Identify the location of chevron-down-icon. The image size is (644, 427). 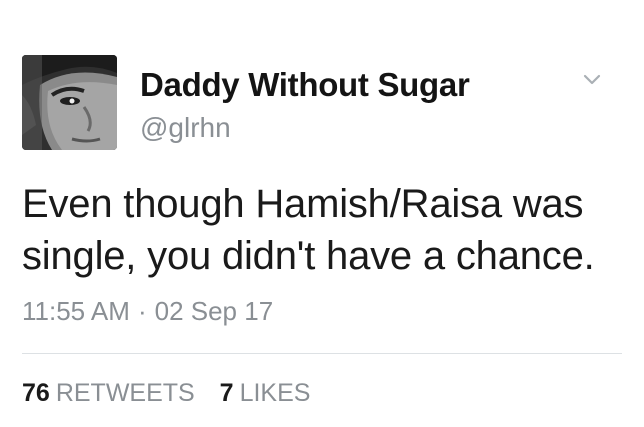
(592, 79).